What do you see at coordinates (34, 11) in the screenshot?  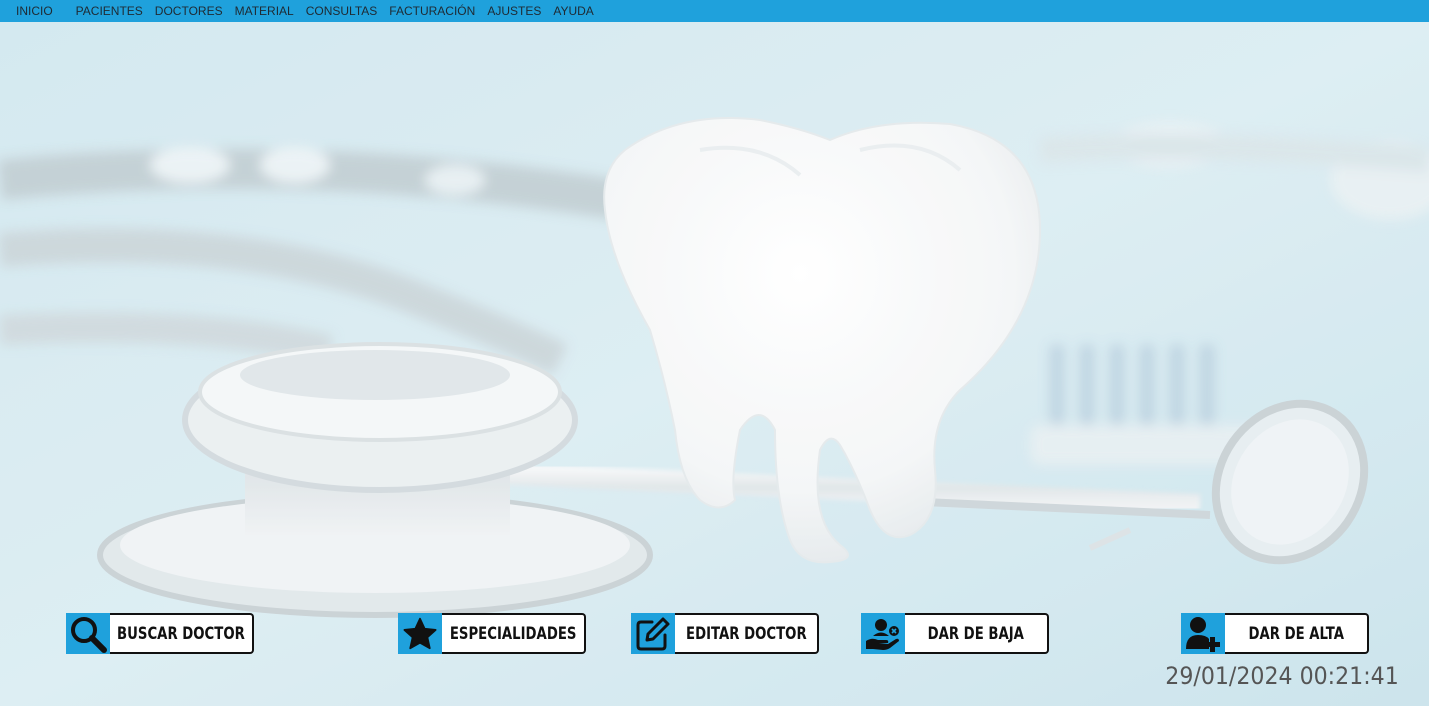 I see `menu-item-inicio: INICIO` at bounding box center [34, 11].